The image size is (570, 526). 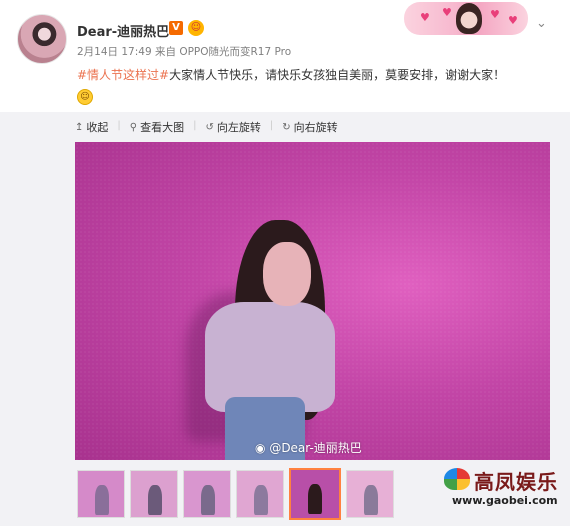 What do you see at coordinates (97, 127) in the screenshot?
I see `collapse-label: 收起` at bounding box center [97, 127].